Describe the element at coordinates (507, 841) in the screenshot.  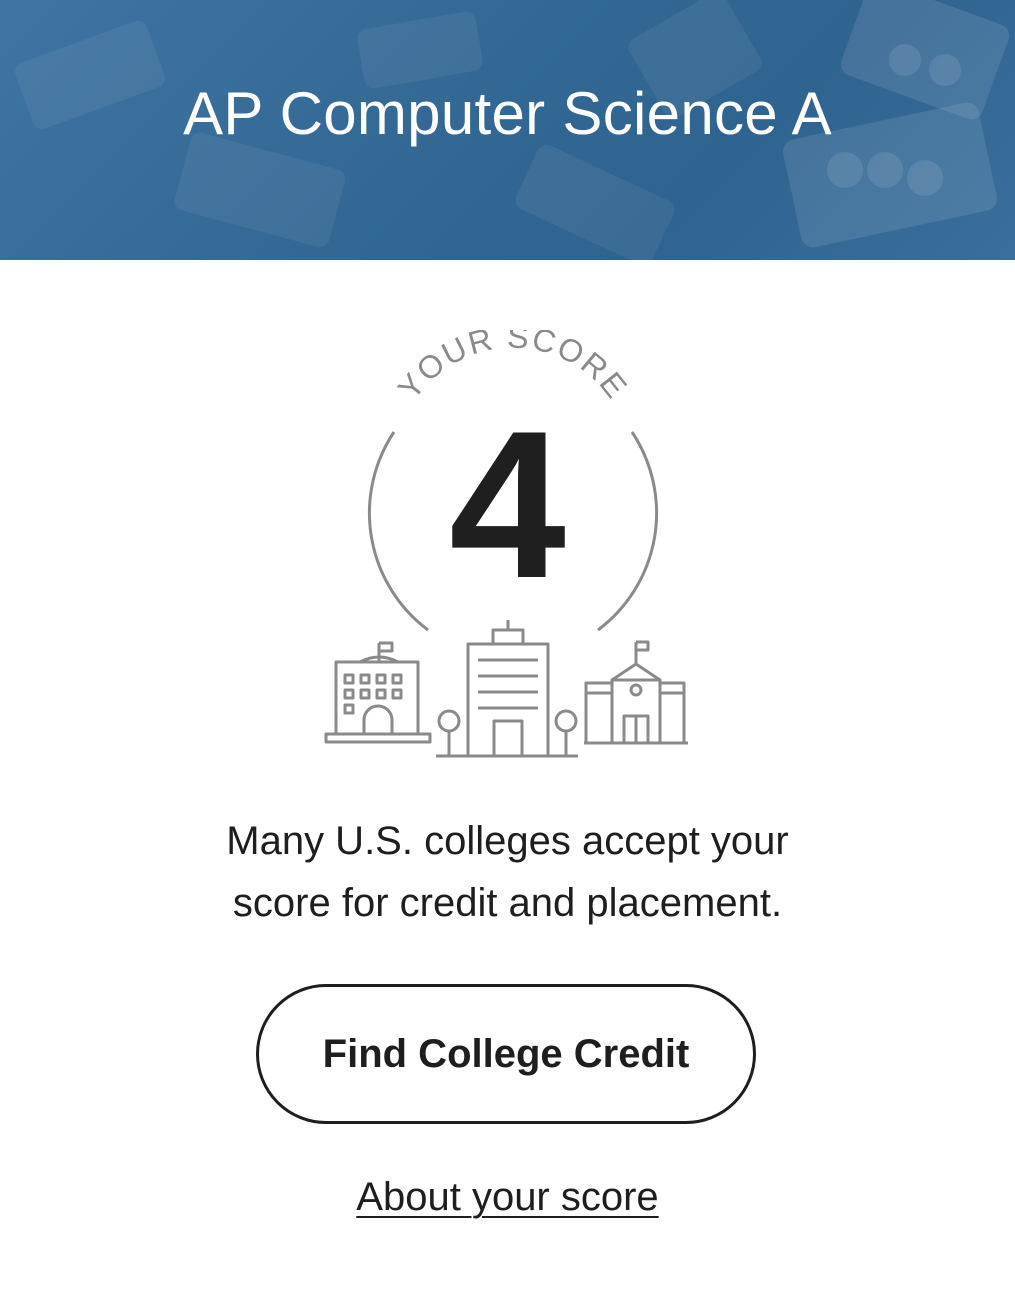
I see `score-message-line-1: Many U.S. colleges accept your` at that location.